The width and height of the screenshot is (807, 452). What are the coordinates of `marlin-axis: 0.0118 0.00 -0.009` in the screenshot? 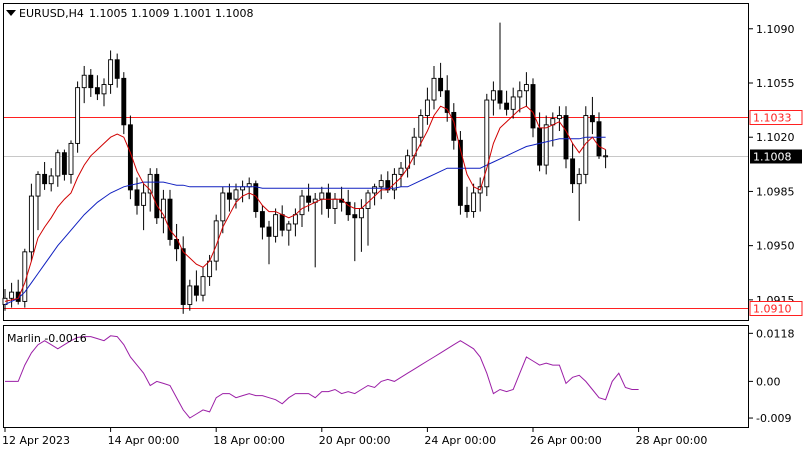 It's located at (772, 376).